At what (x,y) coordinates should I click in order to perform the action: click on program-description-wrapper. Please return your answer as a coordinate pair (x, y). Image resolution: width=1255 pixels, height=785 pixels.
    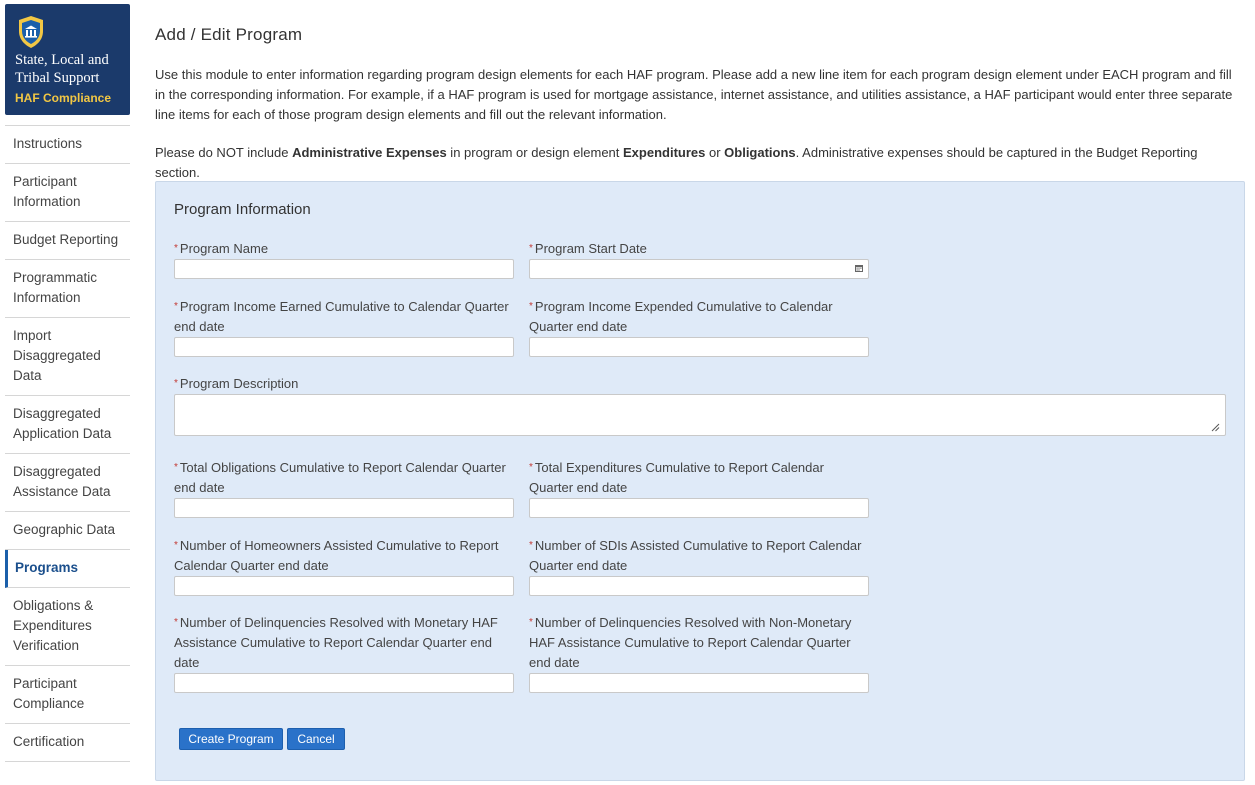
    Looking at the image, I should click on (700, 415).